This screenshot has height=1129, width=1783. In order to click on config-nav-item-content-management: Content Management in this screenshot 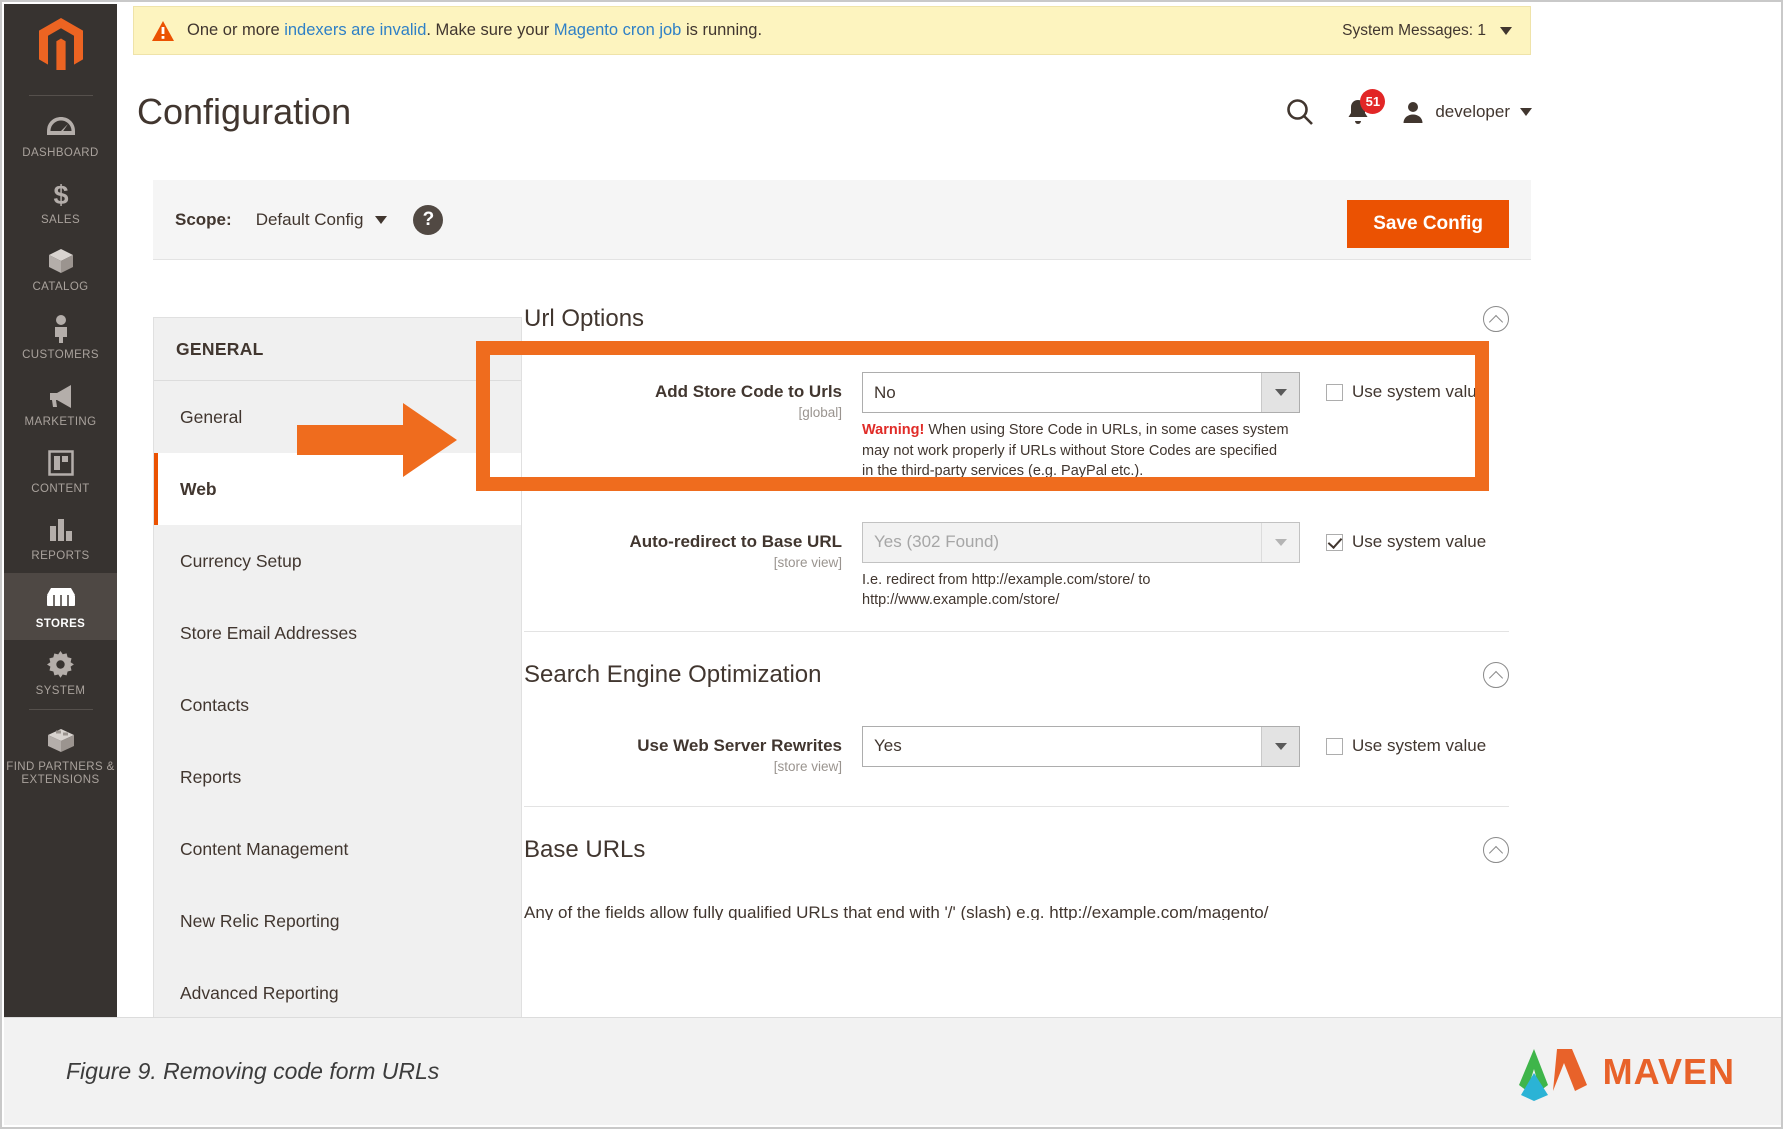, I will do `click(337, 849)`.